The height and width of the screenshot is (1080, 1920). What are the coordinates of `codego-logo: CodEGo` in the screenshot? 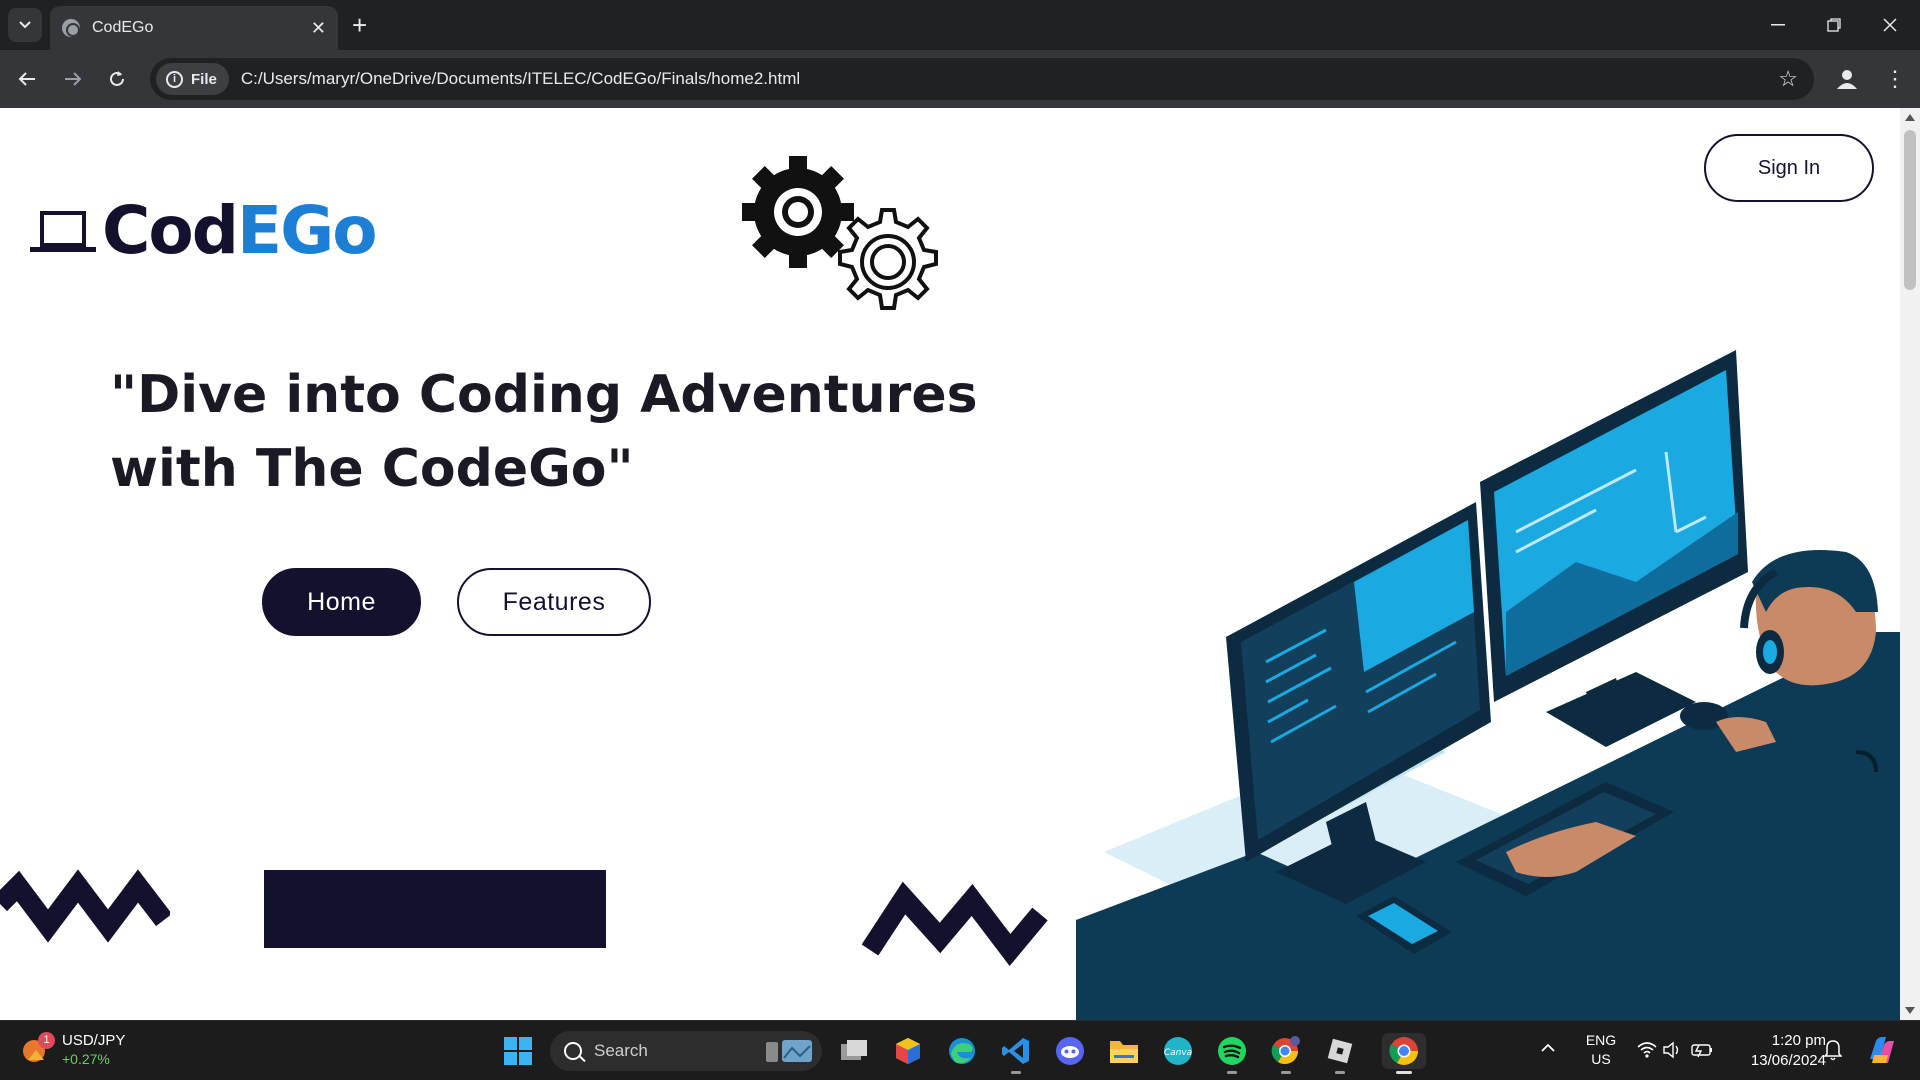 It's located at (204, 230).